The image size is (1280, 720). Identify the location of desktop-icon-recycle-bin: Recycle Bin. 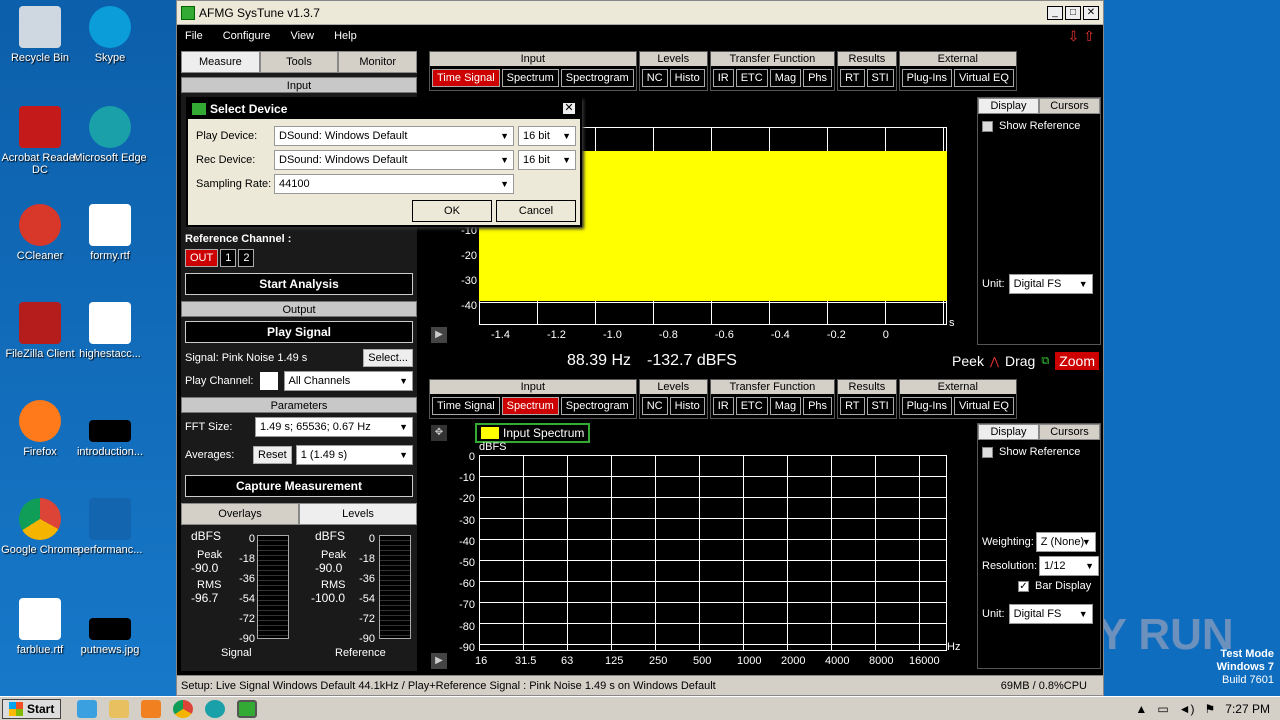
(40, 35).